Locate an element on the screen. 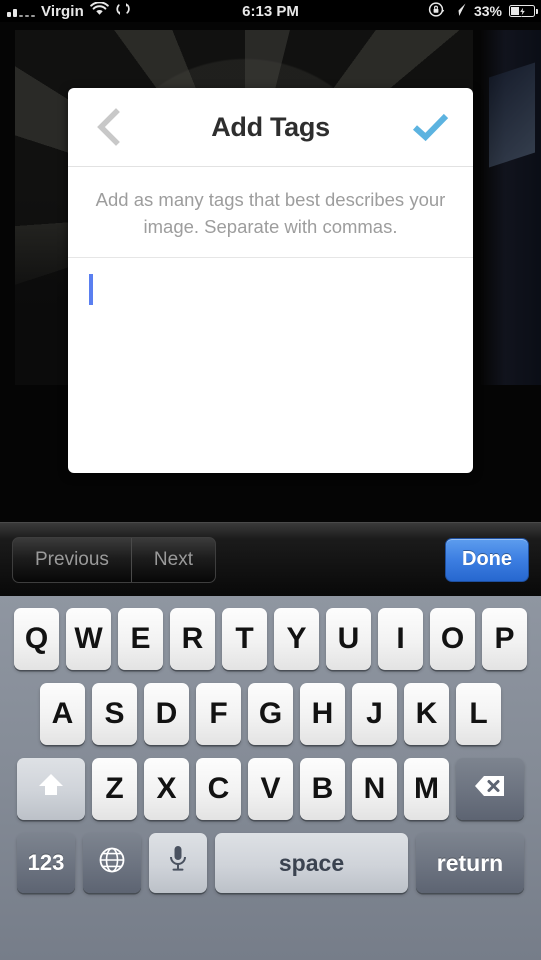 Image resolution: width=541 pixels, height=960 pixels. key-w: W is located at coordinates (88, 639).